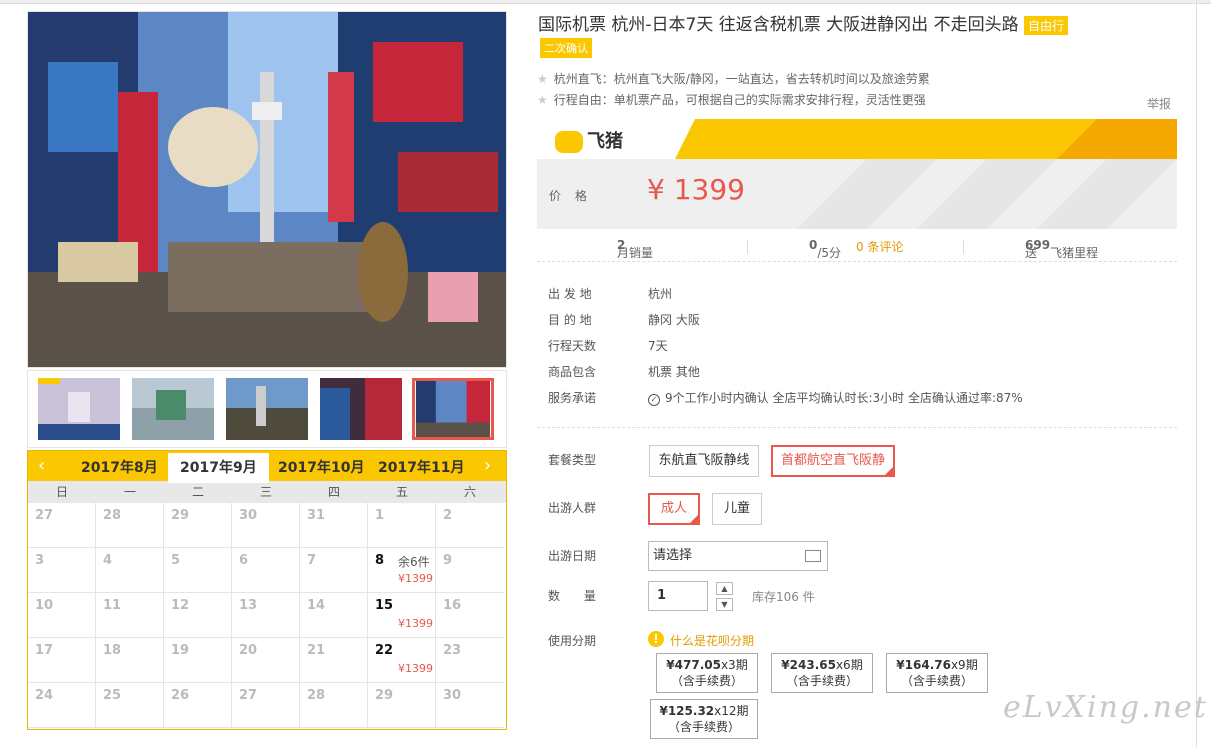 This screenshot has width=1211, height=747. What do you see at coordinates (1031, 253) in the screenshot?
I see `miles-prefix: 送` at bounding box center [1031, 253].